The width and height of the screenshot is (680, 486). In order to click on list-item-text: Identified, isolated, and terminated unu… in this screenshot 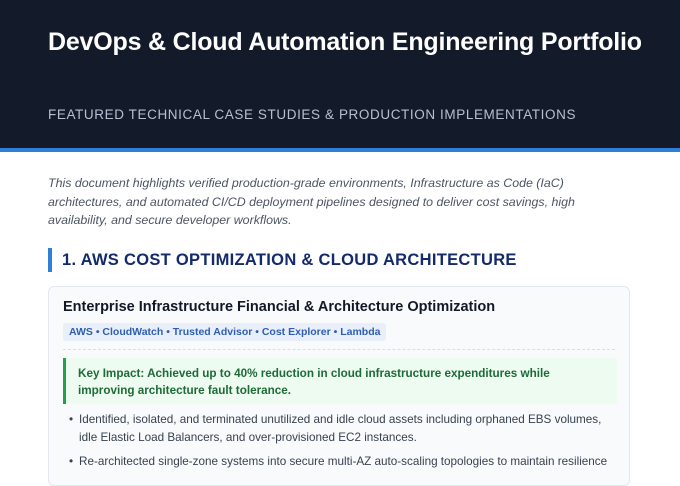, I will do `click(340, 428)`.